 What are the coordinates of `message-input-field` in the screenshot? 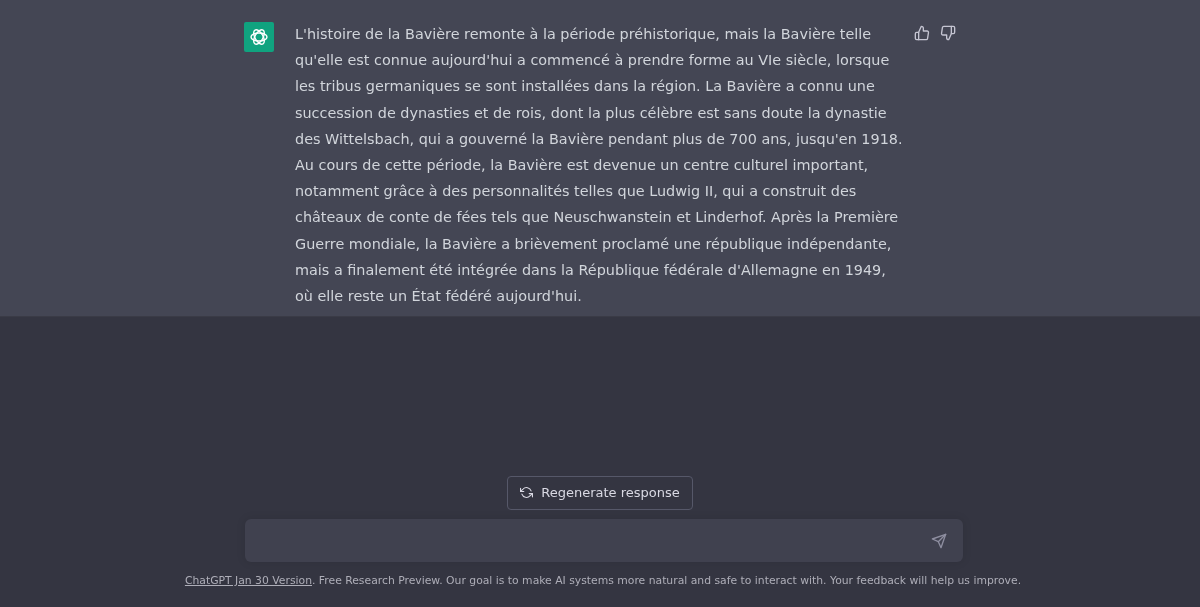 It's located at (604, 540).